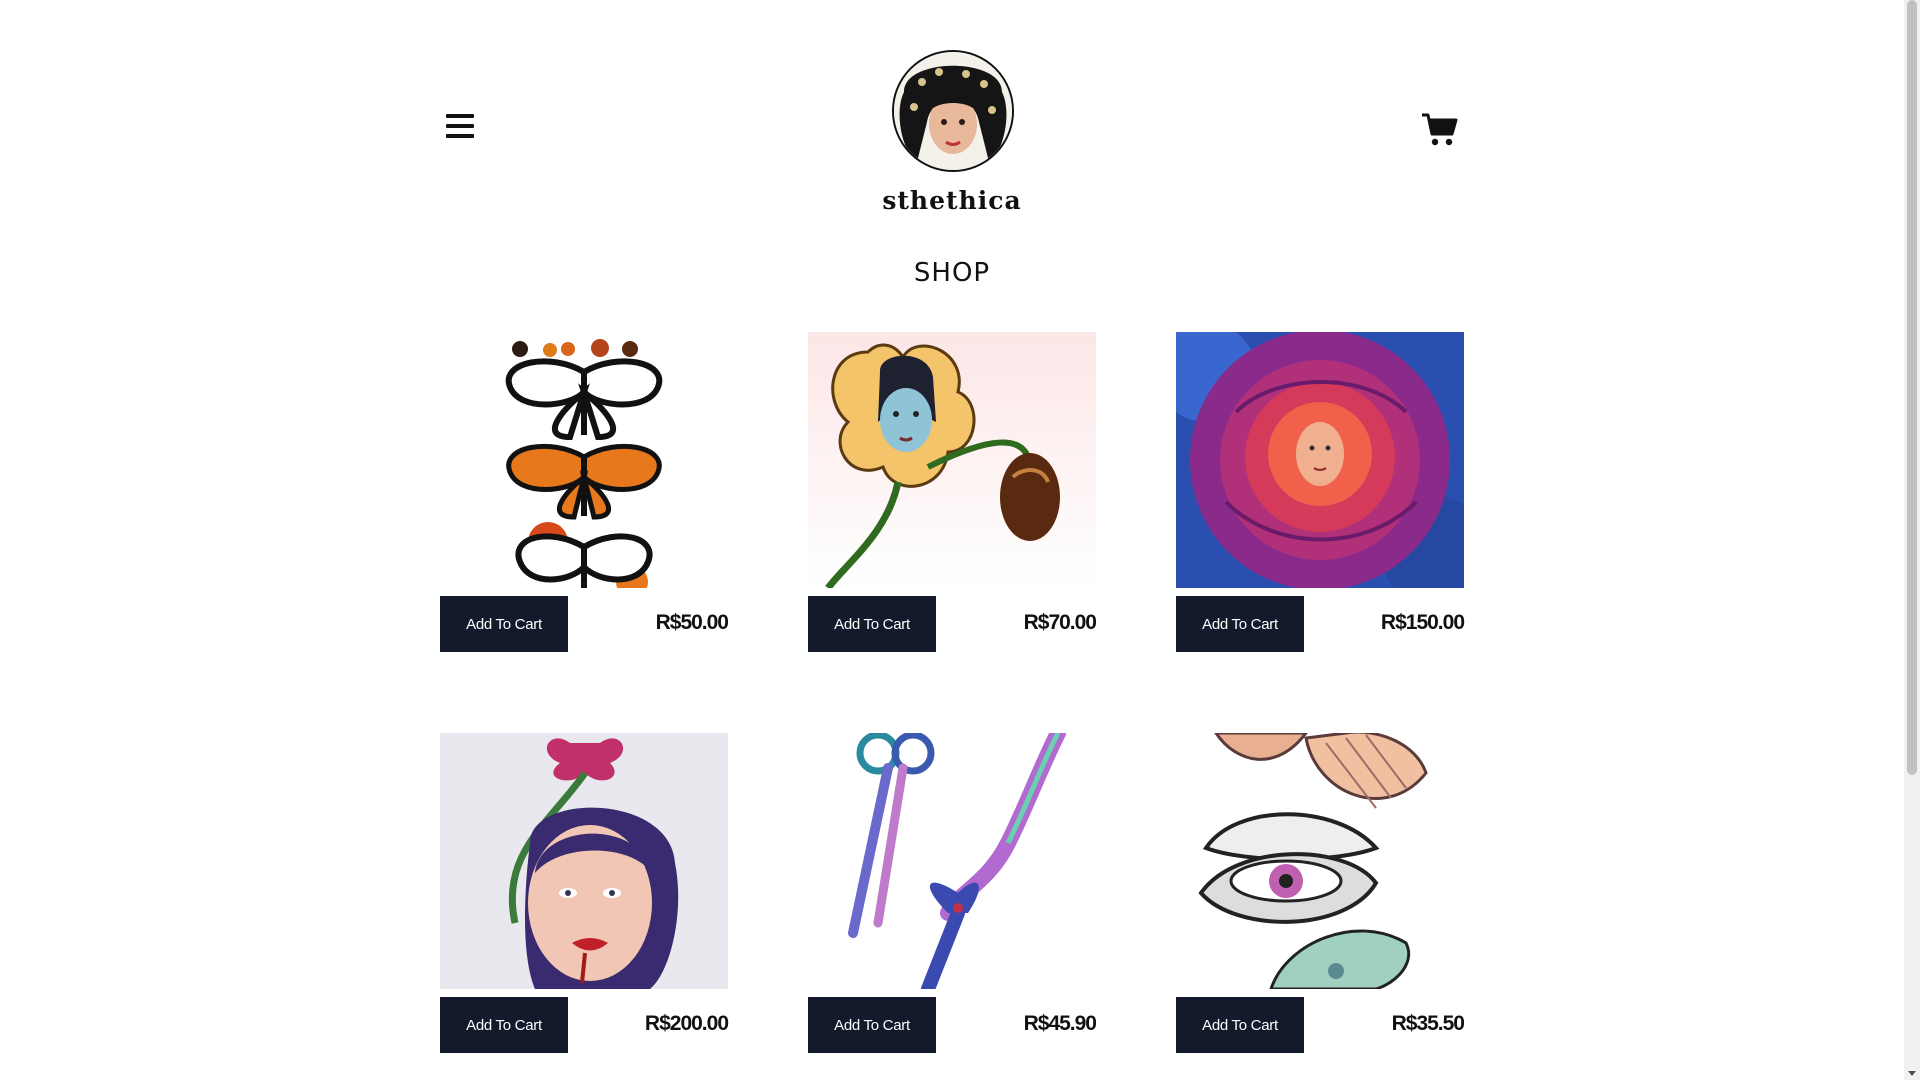 This screenshot has width=1920, height=1080. What do you see at coordinates (1912, 387) in the screenshot?
I see `scrollbar-thumb` at bounding box center [1912, 387].